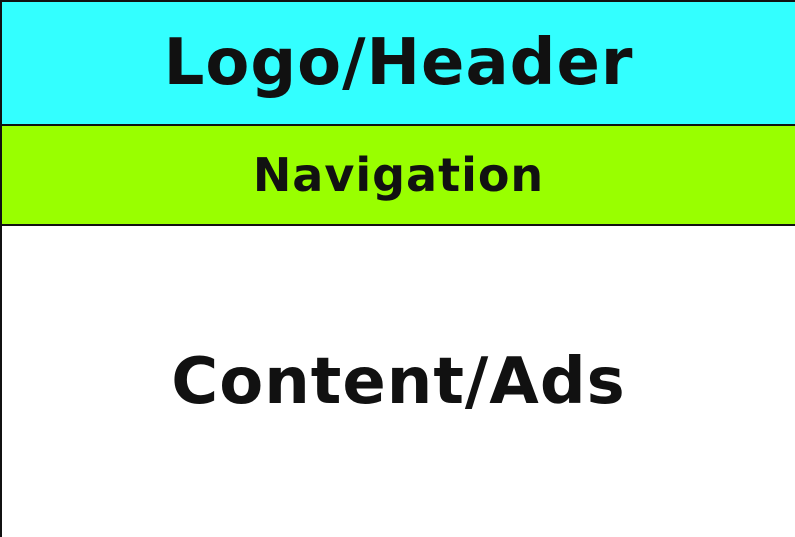 This screenshot has height=537, width=795. I want to click on navigation-label: Navigation, so click(398, 175).